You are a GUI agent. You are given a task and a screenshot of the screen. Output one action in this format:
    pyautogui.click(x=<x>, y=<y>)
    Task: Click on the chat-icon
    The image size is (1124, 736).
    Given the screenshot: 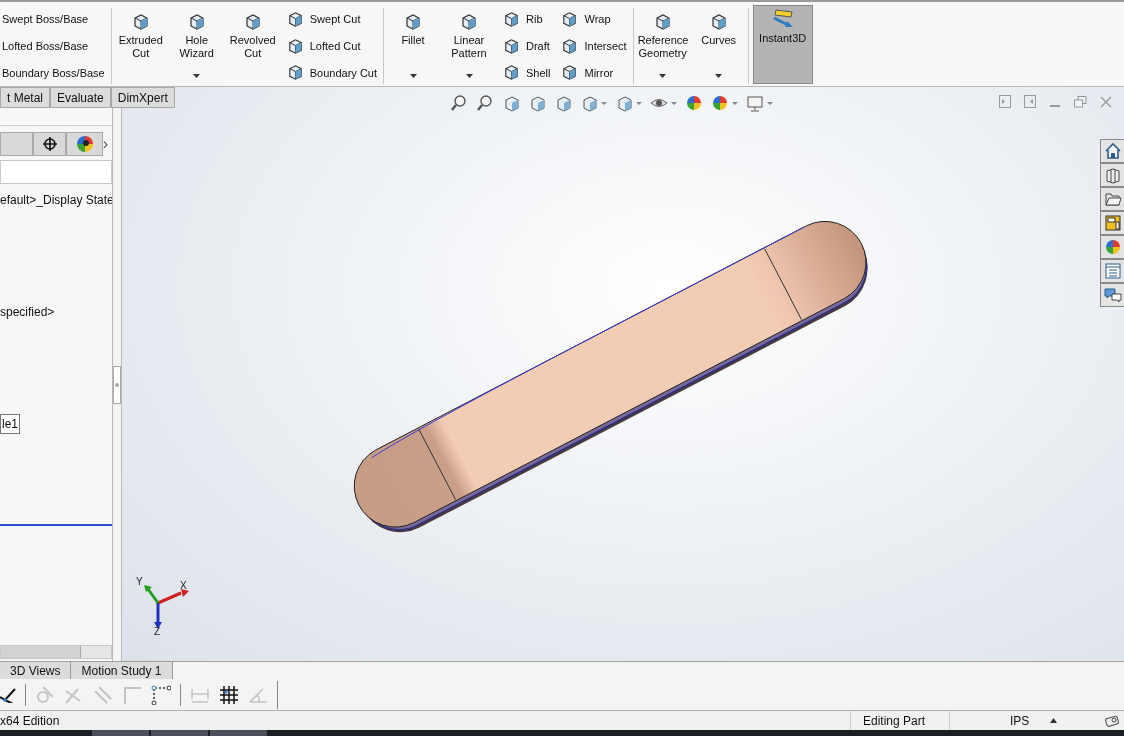 What is the action you would take?
    pyautogui.click(x=1112, y=295)
    